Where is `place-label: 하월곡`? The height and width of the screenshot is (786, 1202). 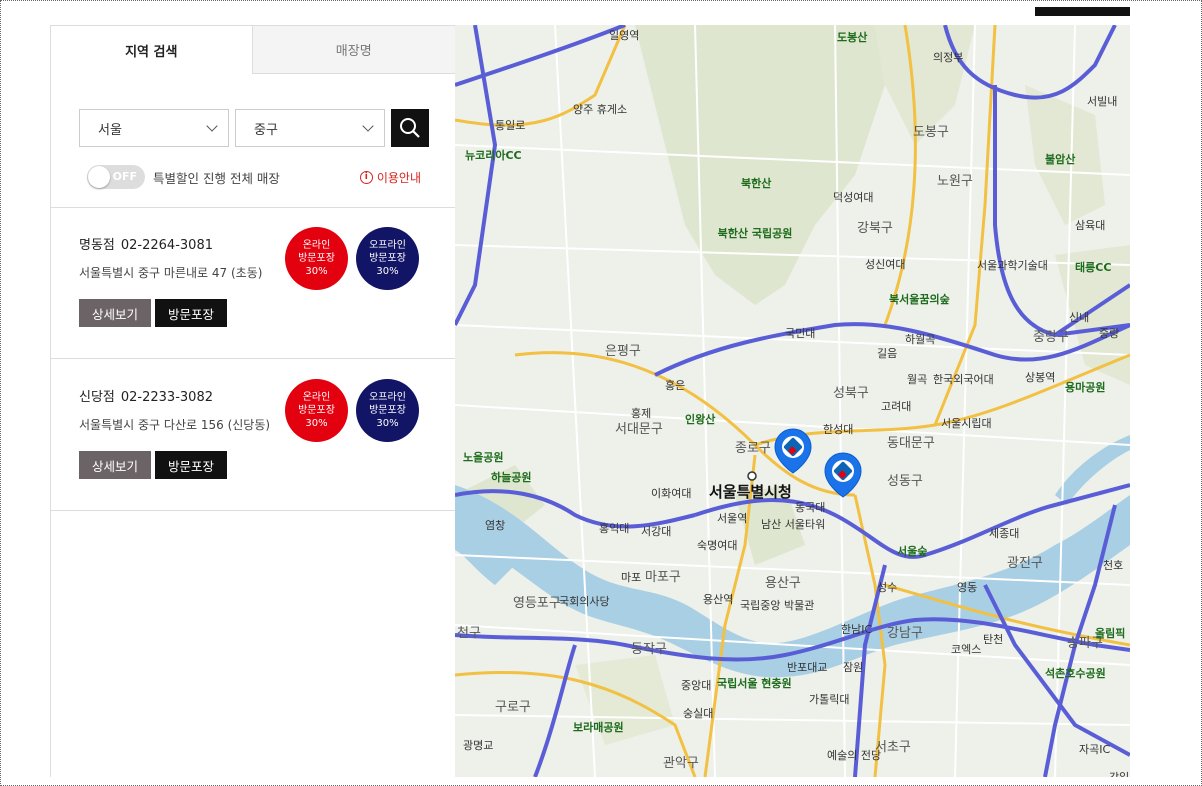
place-label: 하월곡 is located at coordinates (920, 339).